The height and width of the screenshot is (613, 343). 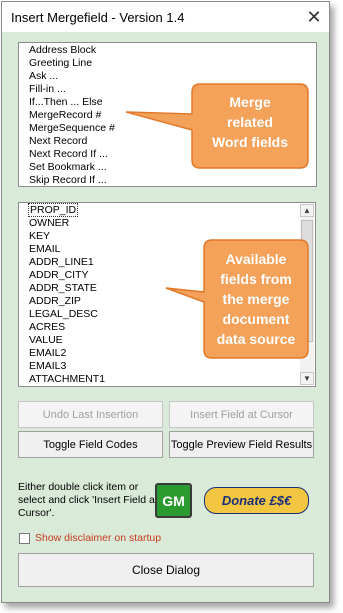 What do you see at coordinates (48, 366) in the screenshot?
I see `data-field-item-label: EMAIL3` at bounding box center [48, 366].